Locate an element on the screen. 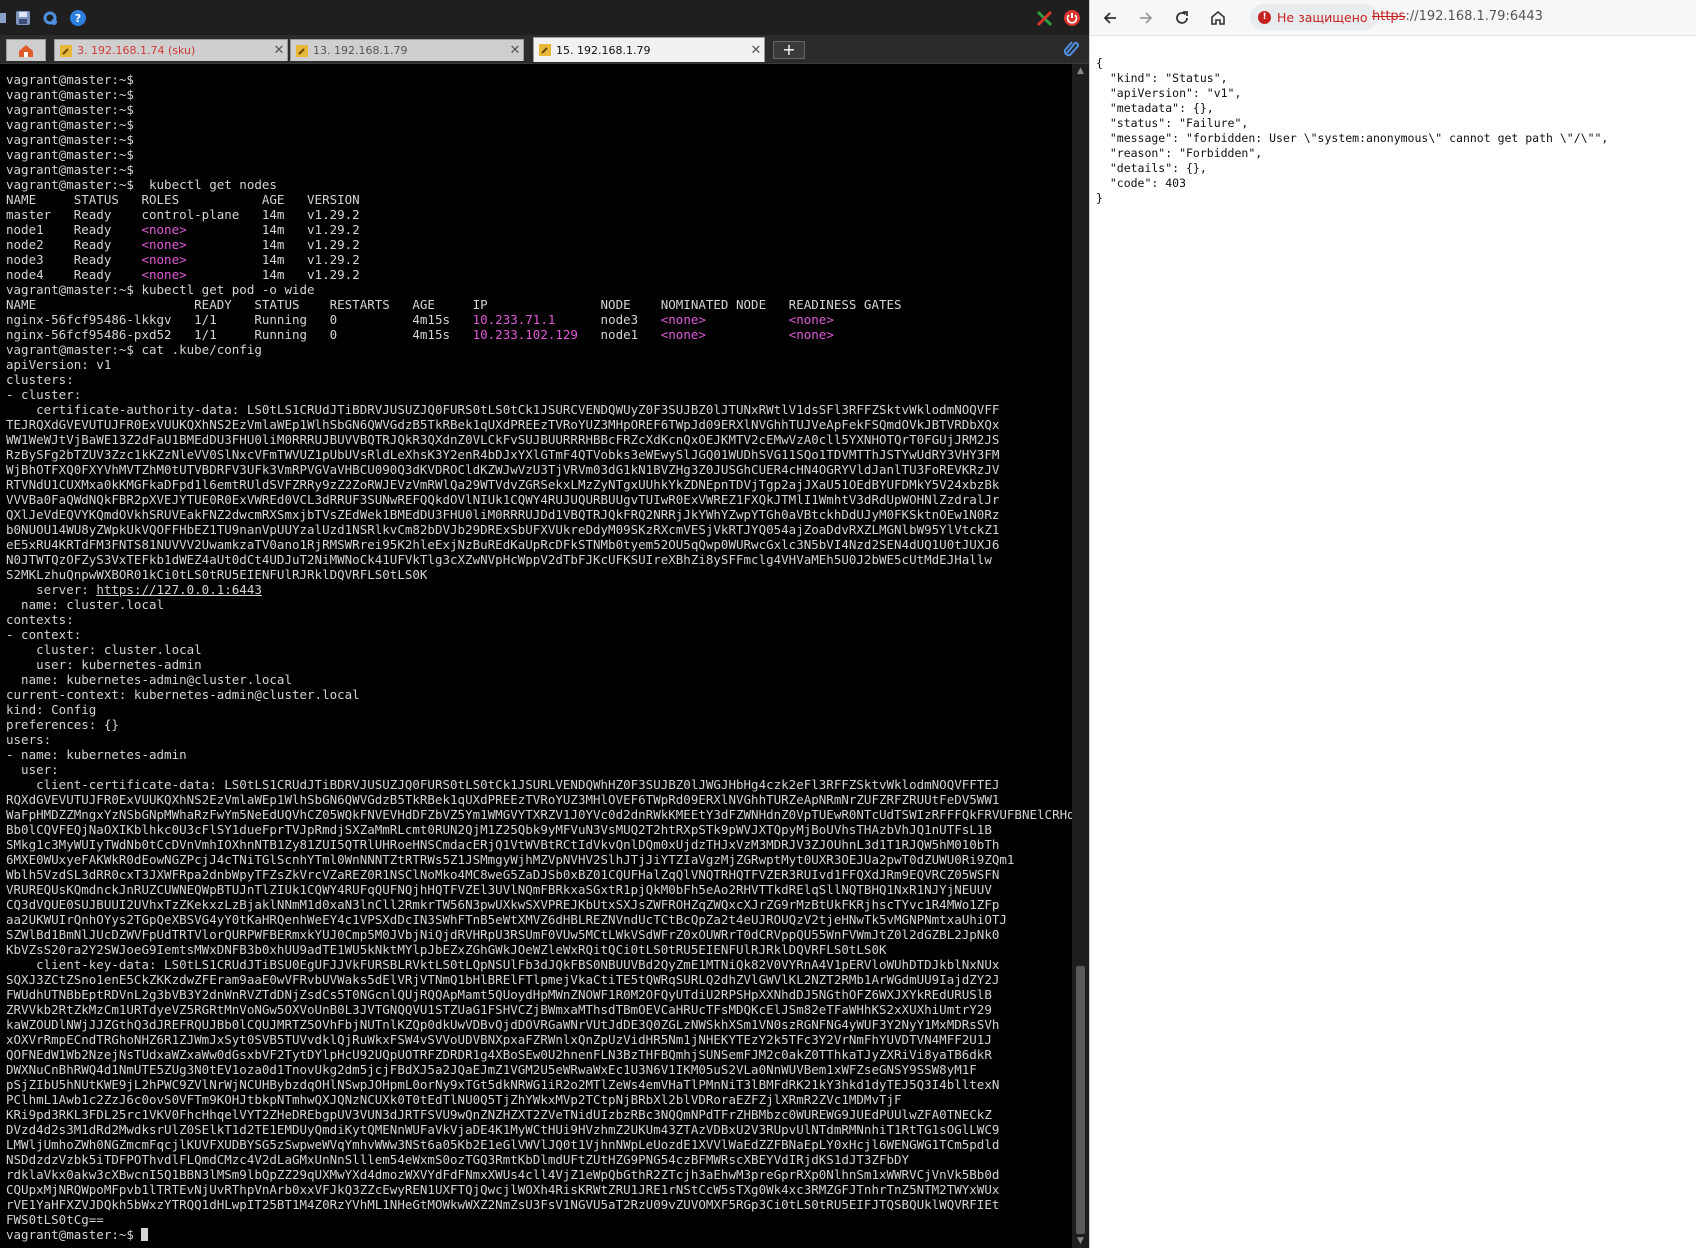 This screenshot has width=1696, height=1248. terminal-text-segment: node4 Ready is located at coordinates (74, 274).